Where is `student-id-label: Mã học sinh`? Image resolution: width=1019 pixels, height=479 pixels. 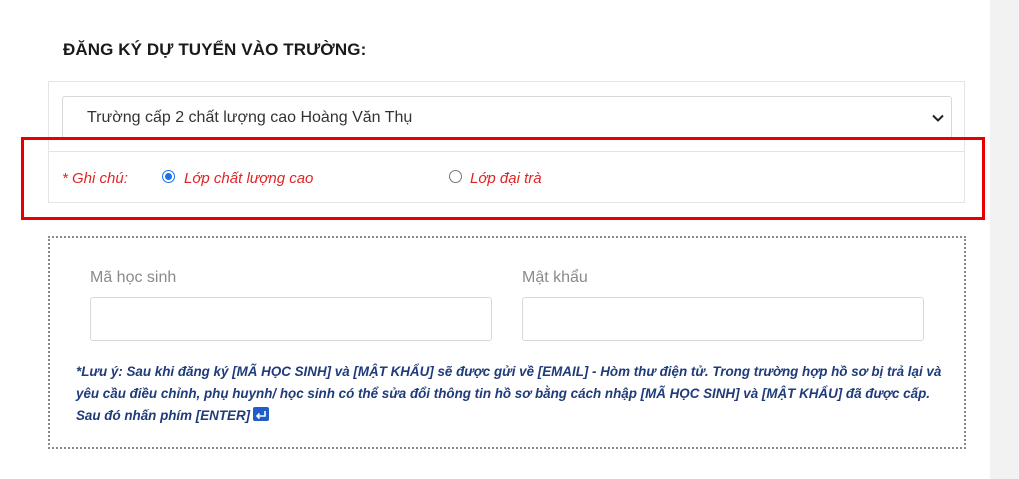 student-id-label: Mã học sinh is located at coordinates (133, 277).